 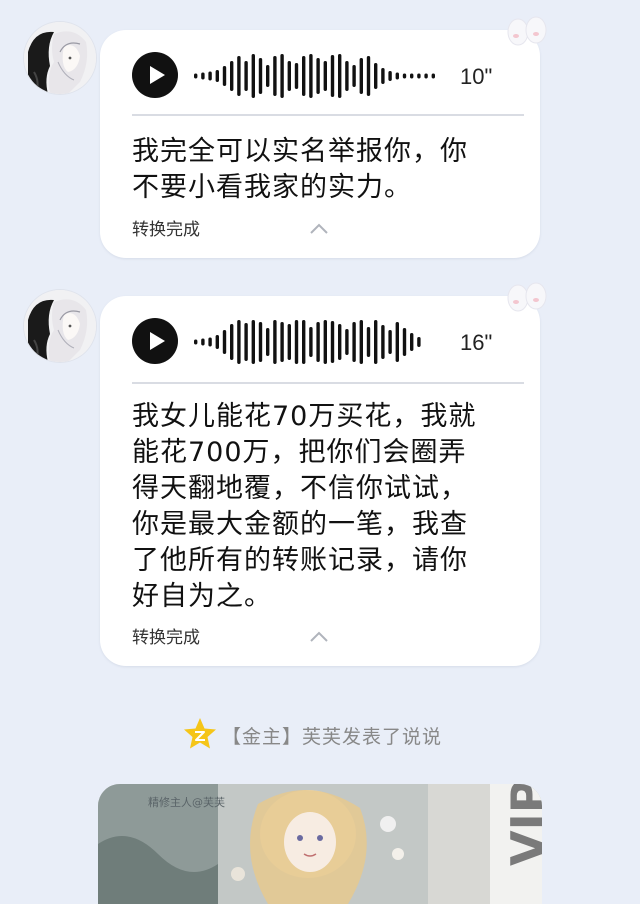 What do you see at coordinates (332, 737) in the screenshot?
I see `notice-text: 【金主】芙芙发表了说说` at bounding box center [332, 737].